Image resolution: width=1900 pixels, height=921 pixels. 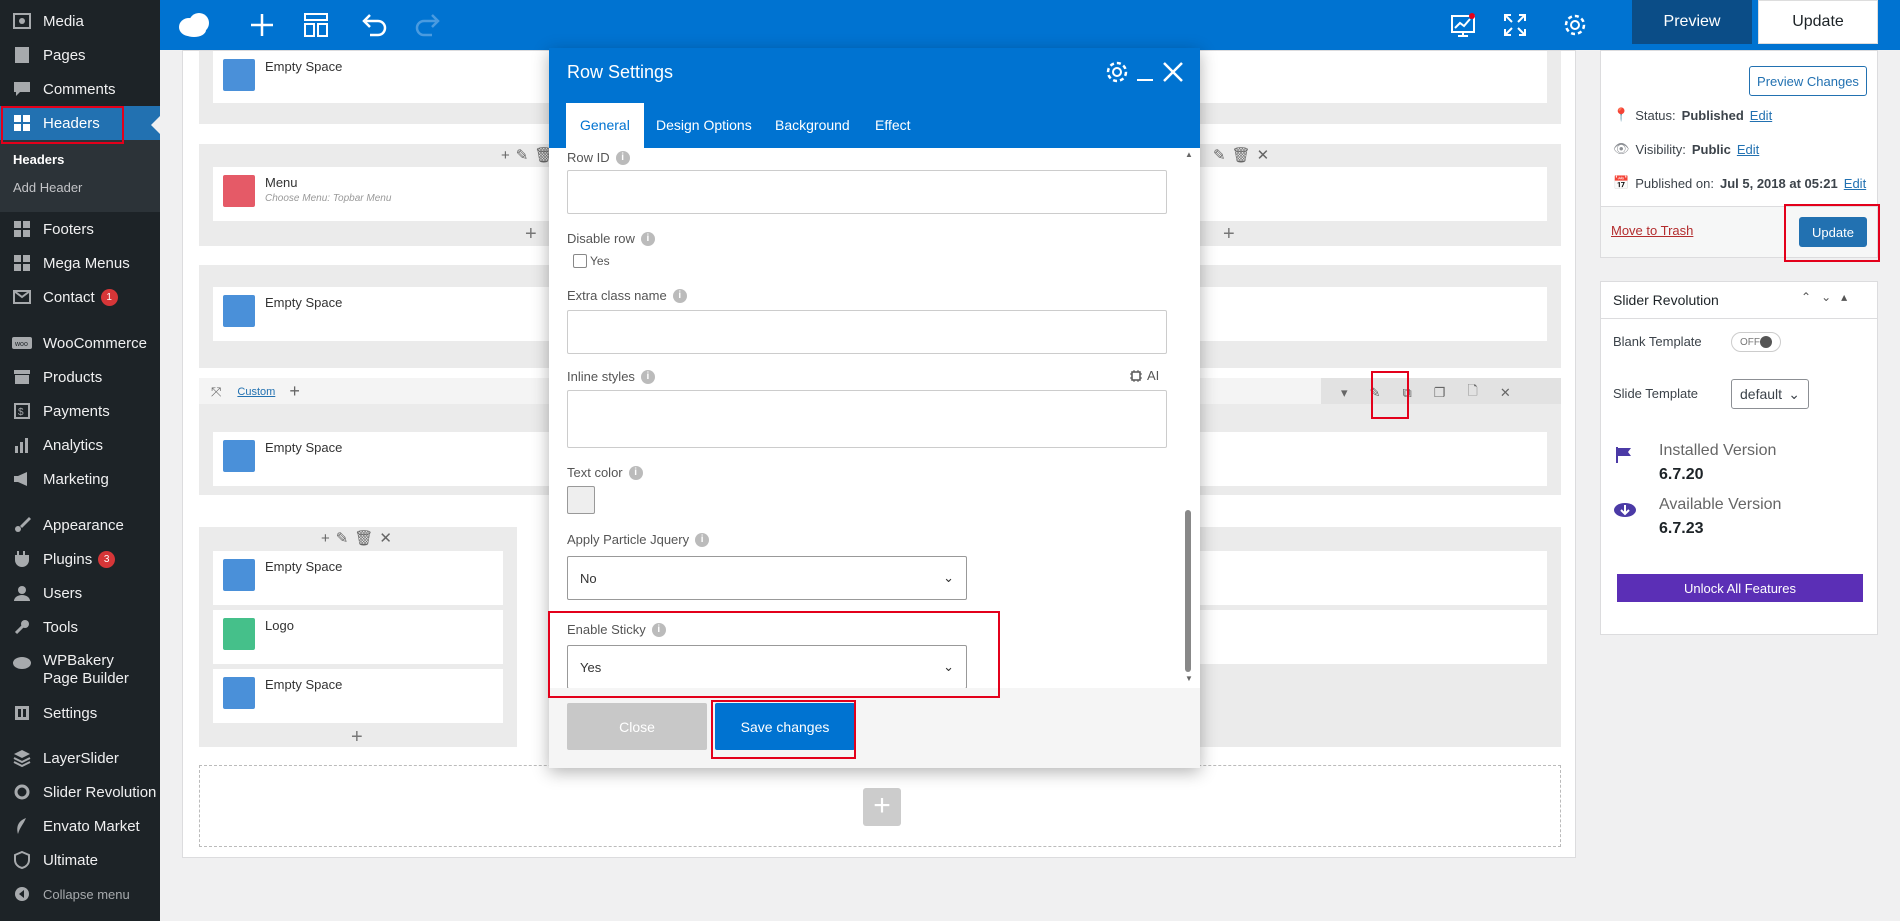 What do you see at coordinates (581, 500) in the screenshot?
I see `text-color-picker` at bounding box center [581, 500].